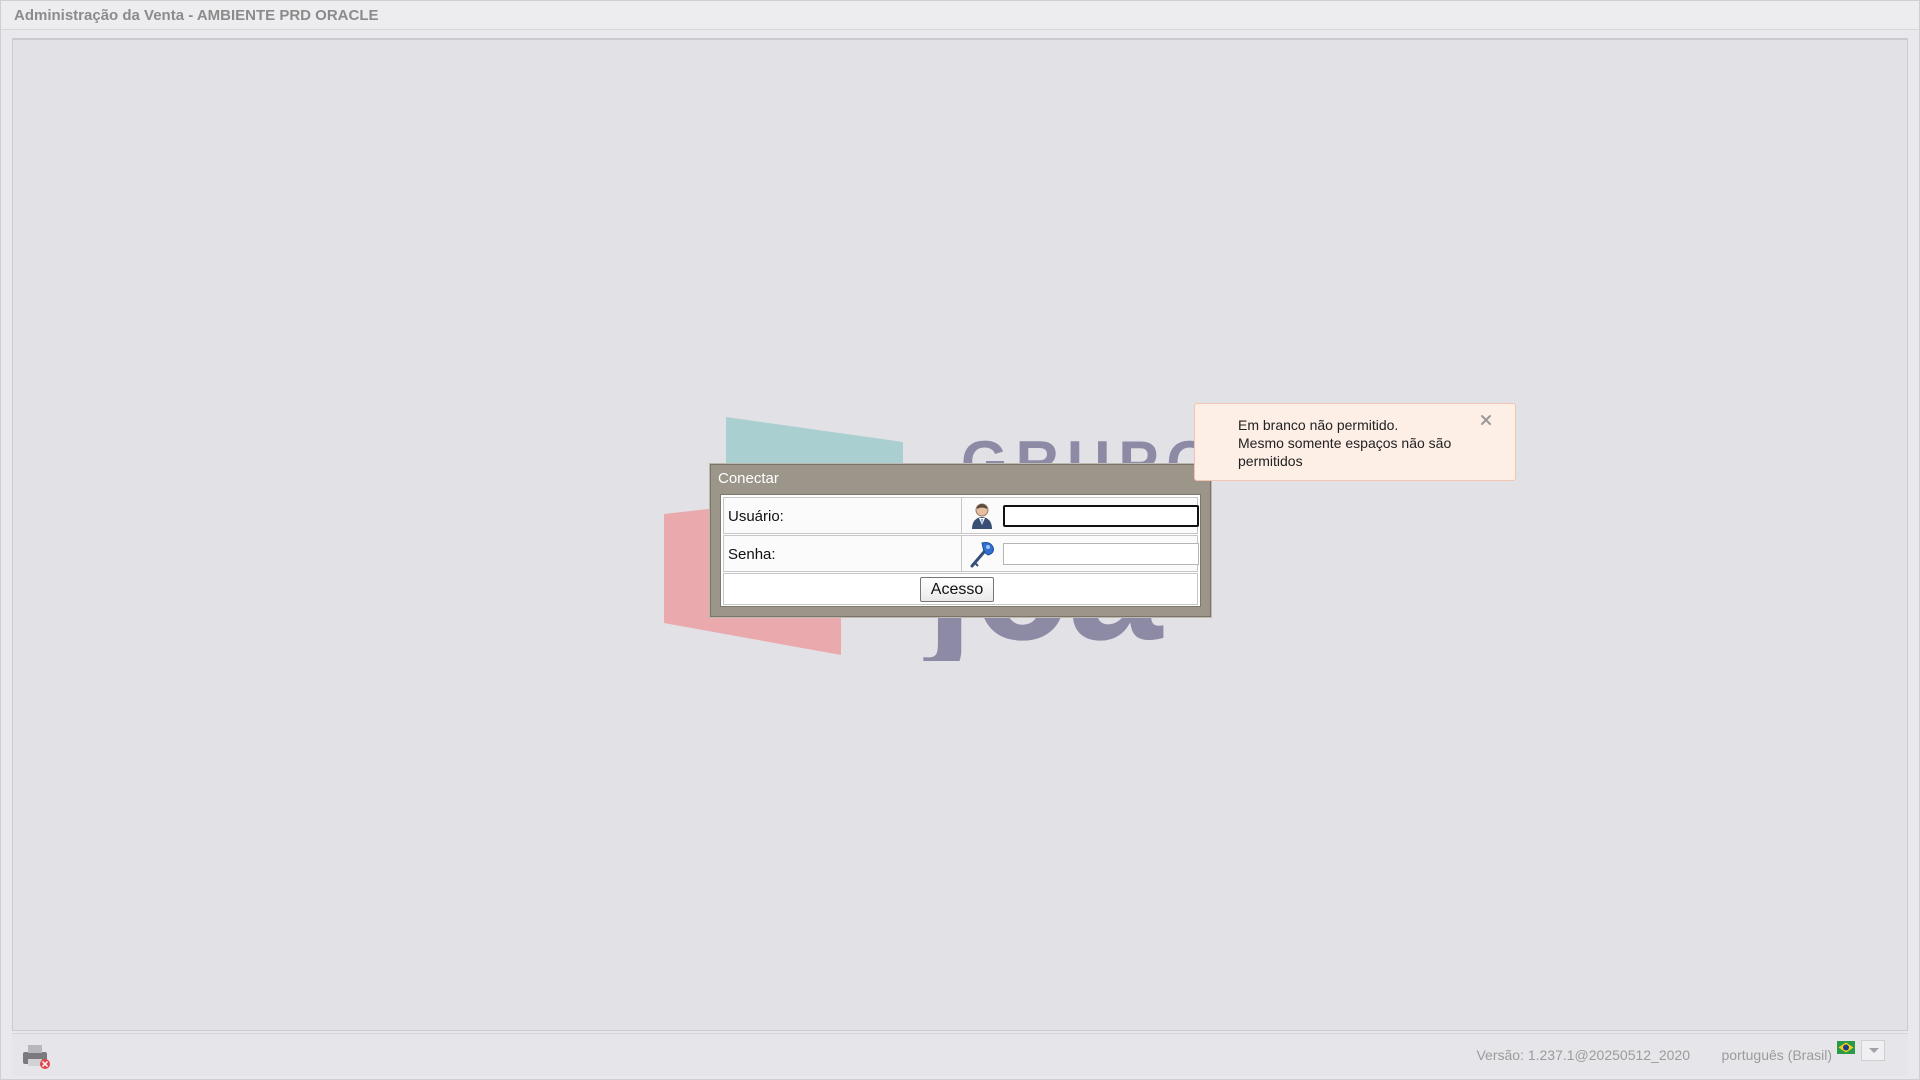 The width and height of the screenshot is (1920, 1080). What do you see at coordinates (1345, 452) in the screenshot?
I see `toast-message-line-2: Mesmo somente espaços não são permitidos` at bounding box center [1345, 452].